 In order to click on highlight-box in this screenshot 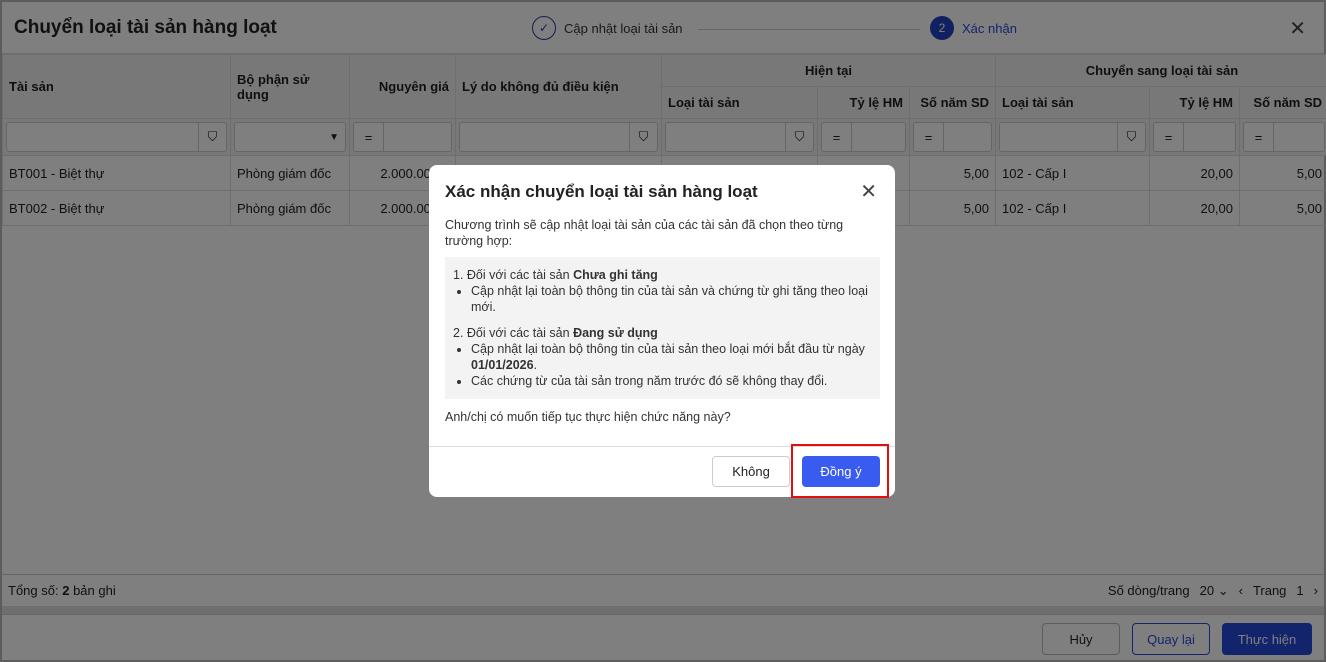, I will do `click(840, 471)`.